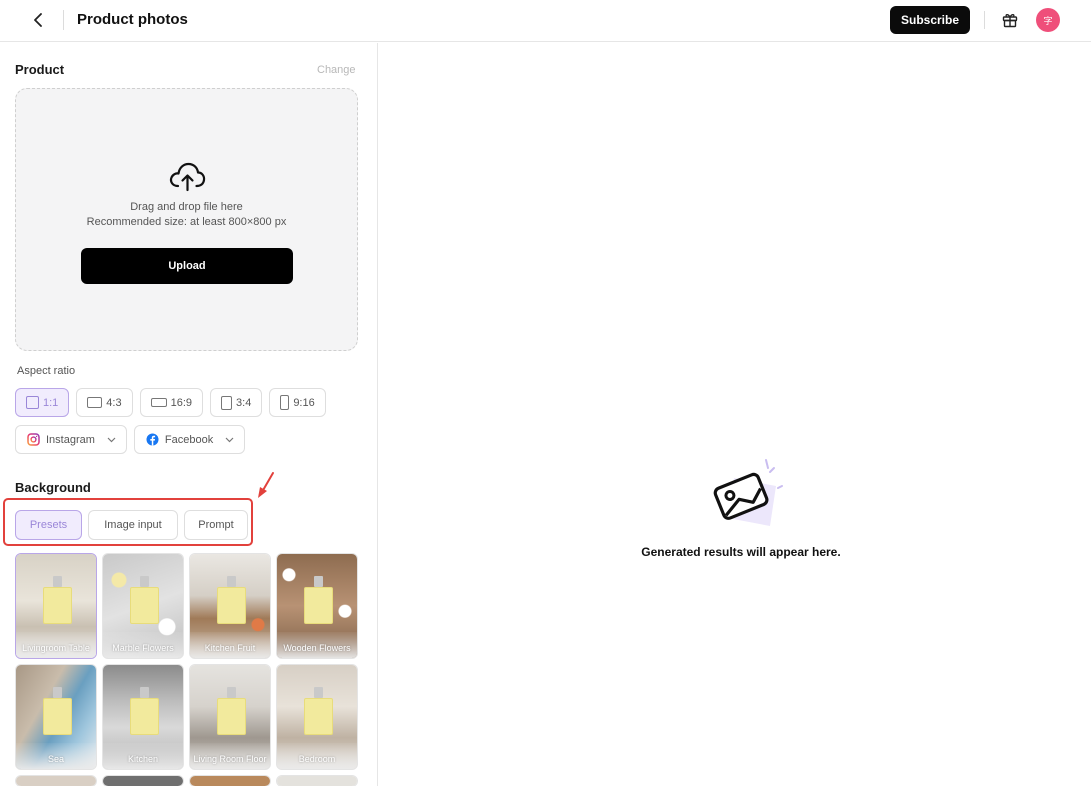 The height and width of the screenshot is (786, 1091). What do you see at coordinates (143, 645) in the screenshot?
I see `preset-label: Marble Flowers` at bounding box center [143, 645].